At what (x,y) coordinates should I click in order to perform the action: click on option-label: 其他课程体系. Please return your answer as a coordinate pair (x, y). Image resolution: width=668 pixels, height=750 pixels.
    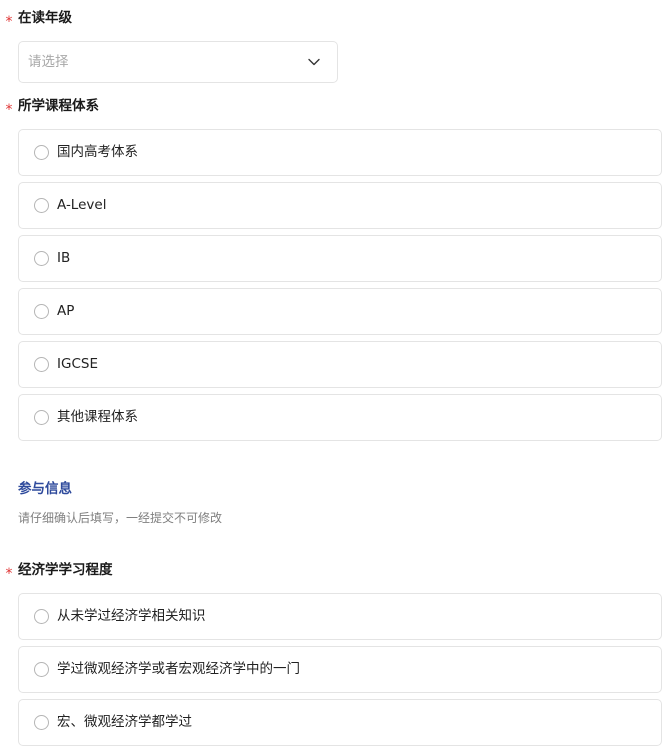
    Looking at the image, I should click on (97, 417).